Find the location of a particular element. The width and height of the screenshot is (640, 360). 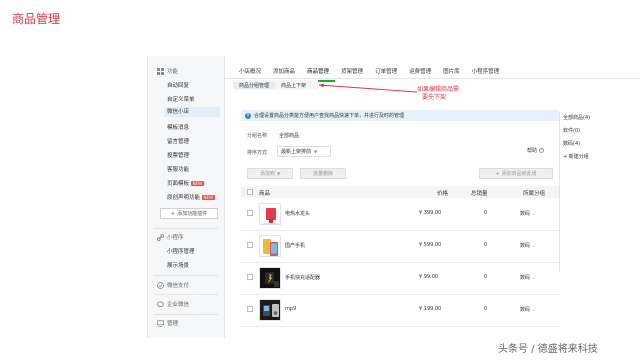

annotation-note: 如果编辑商品需 要先下架 is located at coordinates (438, 93).